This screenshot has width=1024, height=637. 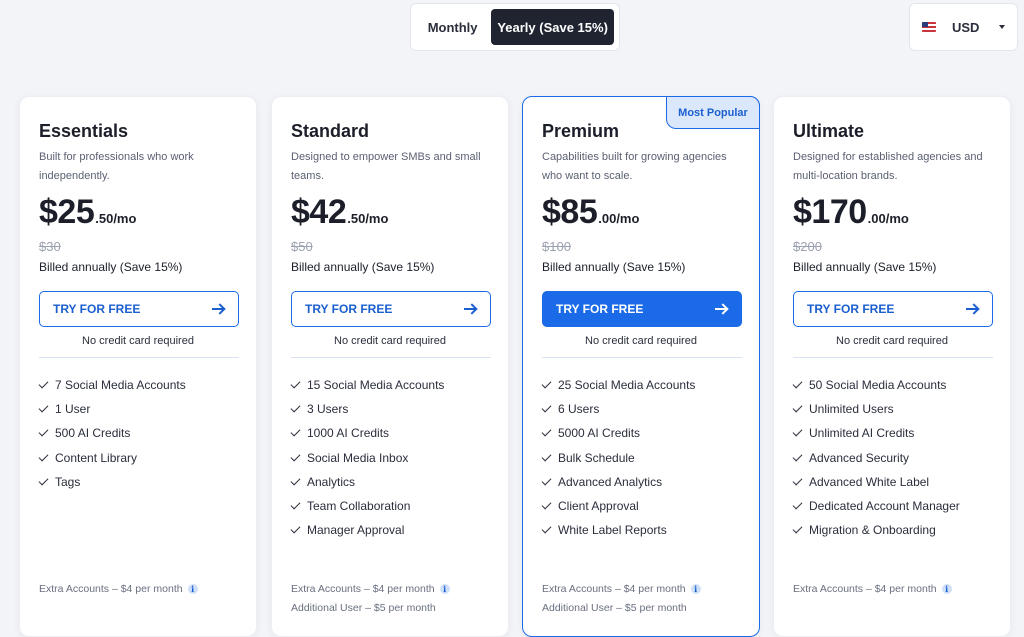 I want to click on currency-select: USD, so click(x=963, y=27).